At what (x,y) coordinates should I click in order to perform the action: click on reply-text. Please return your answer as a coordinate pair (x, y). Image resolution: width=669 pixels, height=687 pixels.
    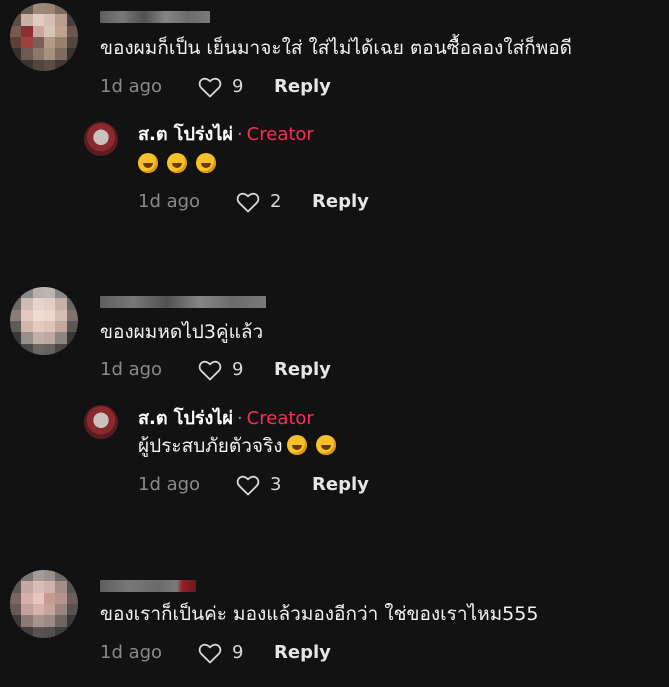
    Looking at the image, I should click on (181, 164).